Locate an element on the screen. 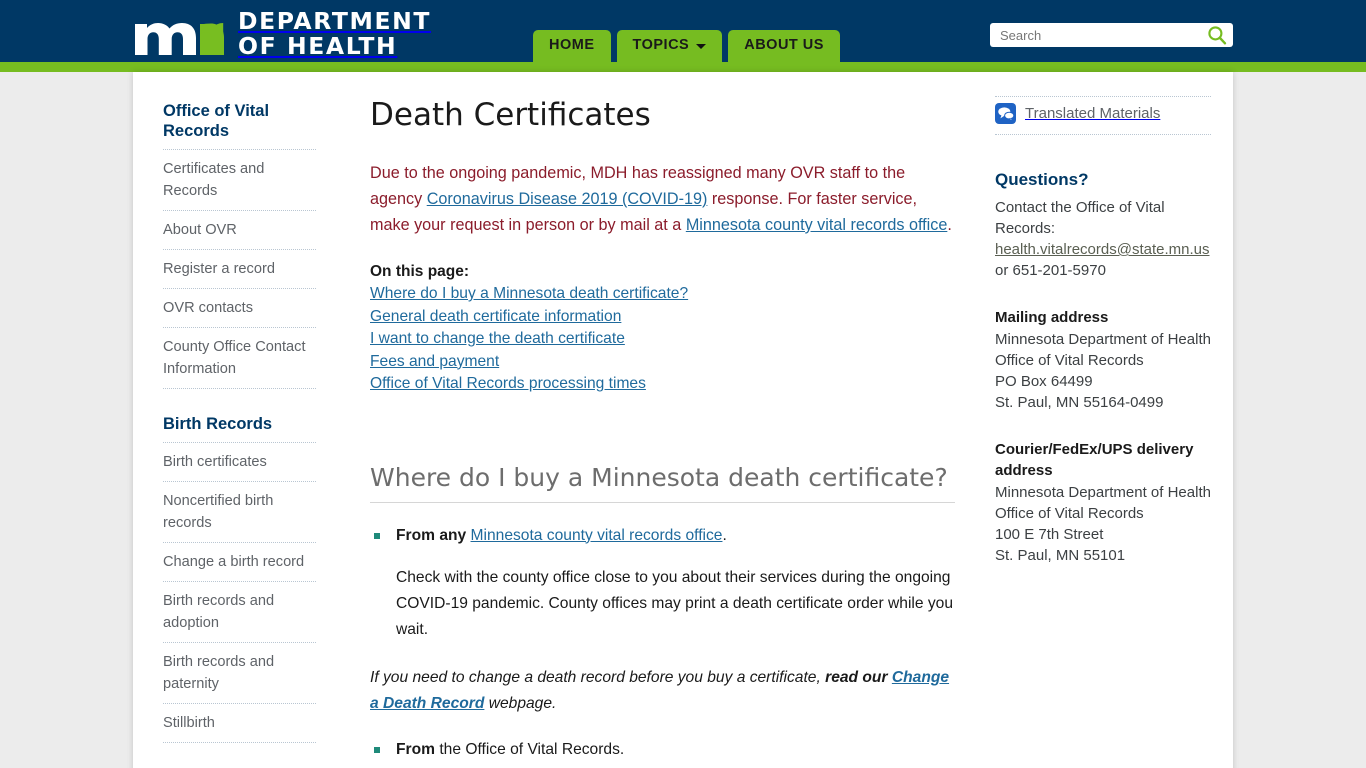 The height and width of the screenshot is (768, 1366). site-logo-link: DEPARTMENT OF HEALTH is located at coordinates (282, 34).